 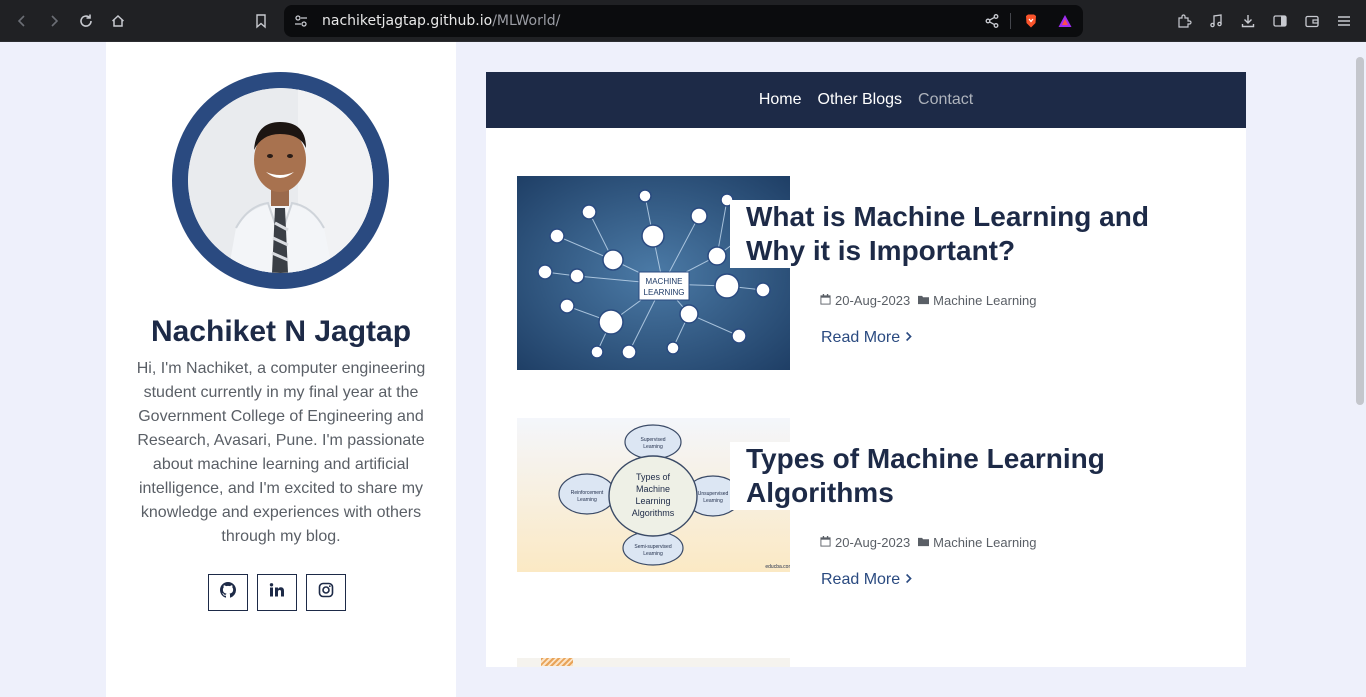 I want to click on github-icon, so click(x=228, y=592).